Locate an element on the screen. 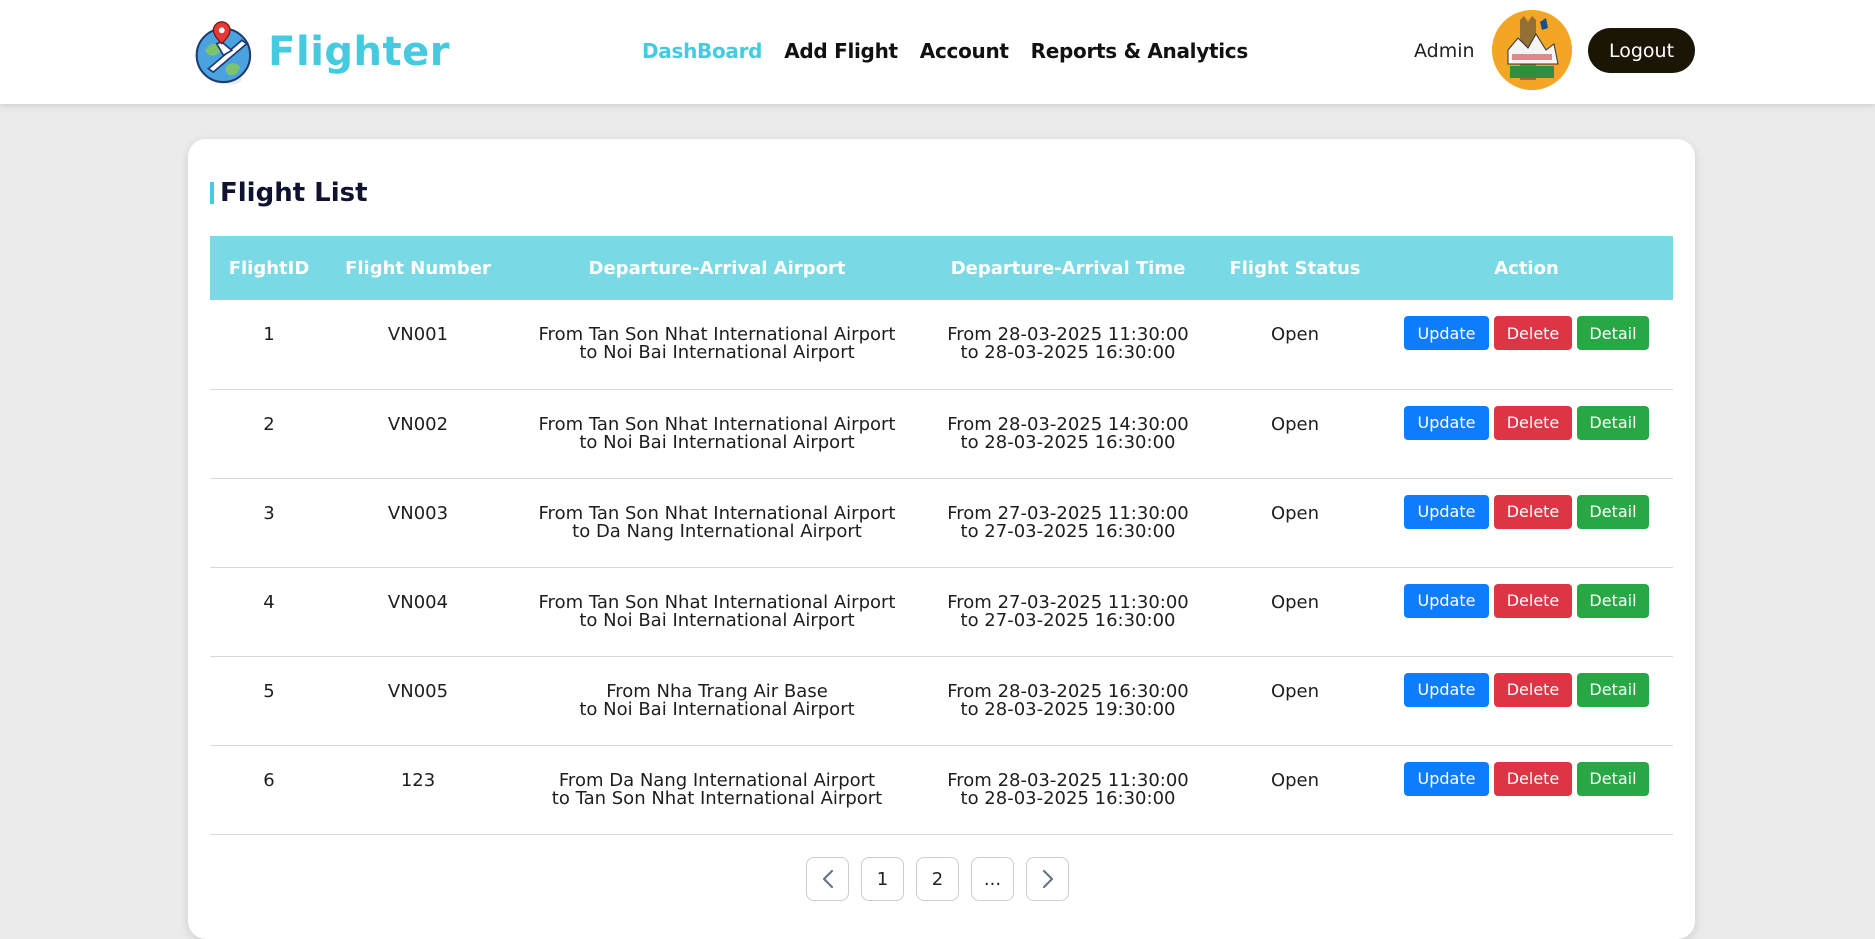  column-header: Departure-Arrival Airport is located at coordinates (717, 268).